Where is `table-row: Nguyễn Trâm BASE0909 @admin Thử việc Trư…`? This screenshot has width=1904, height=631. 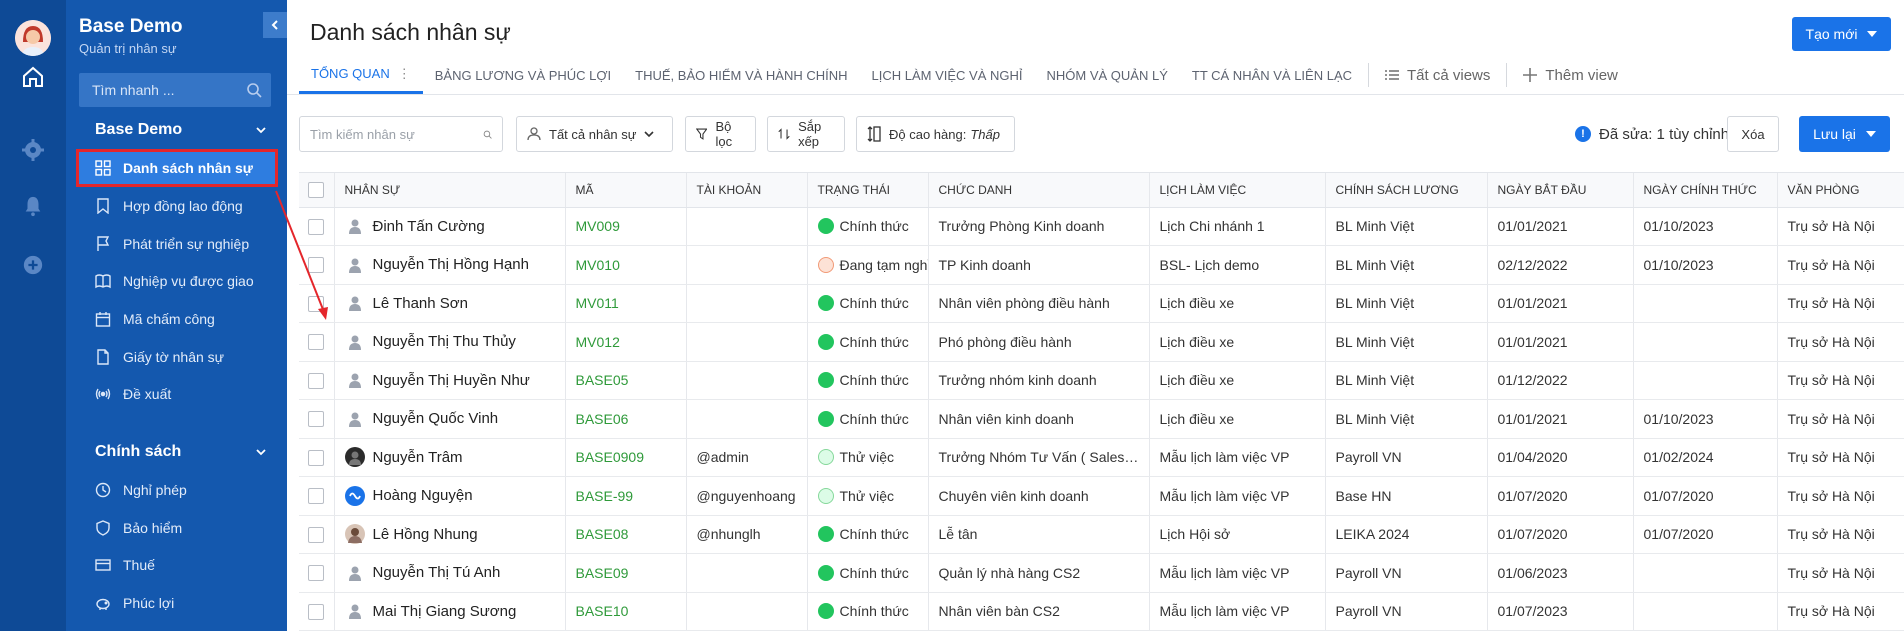 table-row: Nguyễn Trâm BASE0909 @admin Thử việc Trư… is located at coordinates (1101, 457).